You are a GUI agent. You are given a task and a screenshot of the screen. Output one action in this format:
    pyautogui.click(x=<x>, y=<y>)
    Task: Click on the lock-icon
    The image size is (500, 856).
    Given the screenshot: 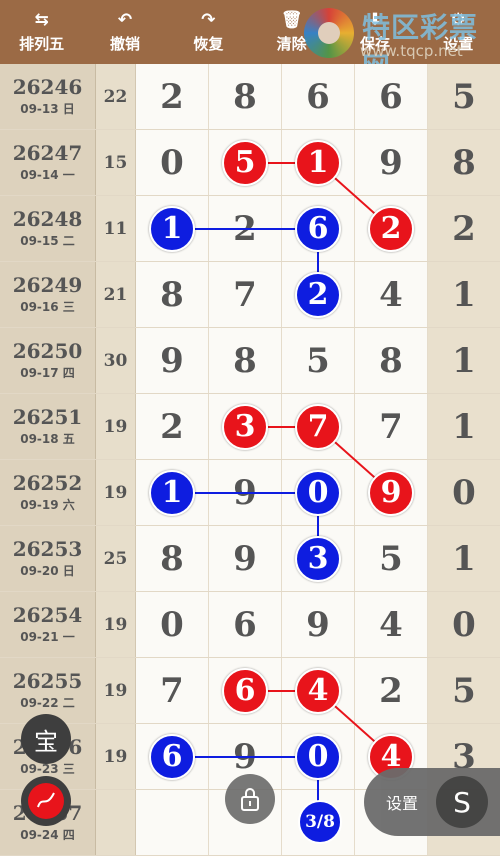 What is the action you would take?
    pyautogui.click(x=250, y=799)
    